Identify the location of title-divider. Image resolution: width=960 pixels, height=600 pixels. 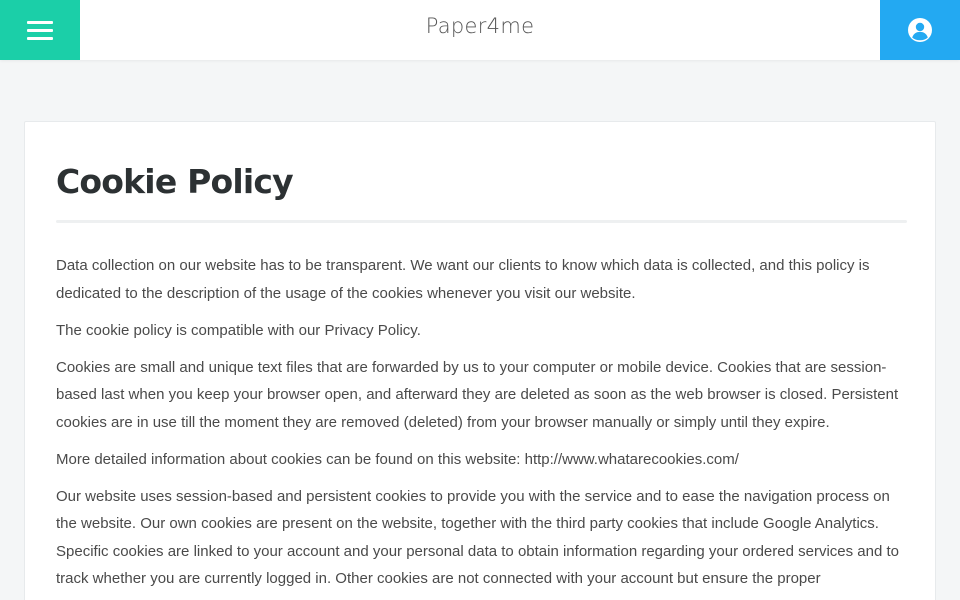
(481, 221).